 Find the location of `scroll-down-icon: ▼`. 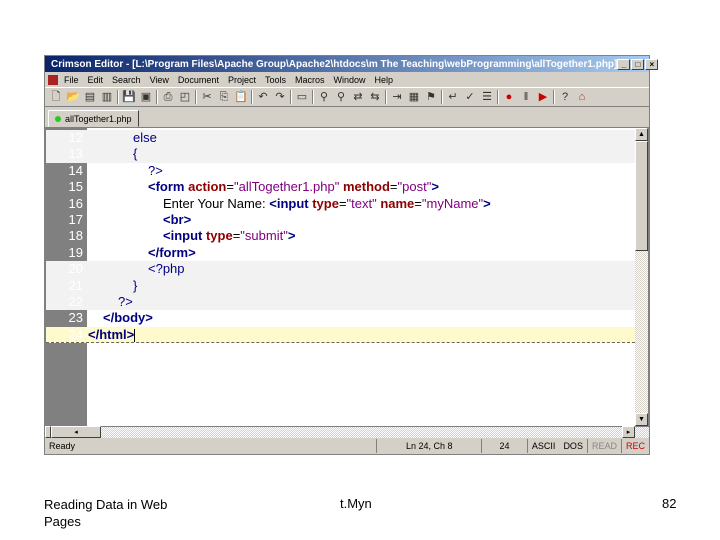

scroll-down-icon: ▼ is located at coordinates (641, 419).